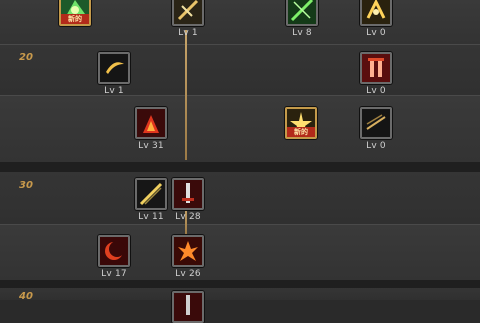 The height and width of the screenshot is (323, 480). I want to click on skill-tier-40-partial, so click(188, 307).